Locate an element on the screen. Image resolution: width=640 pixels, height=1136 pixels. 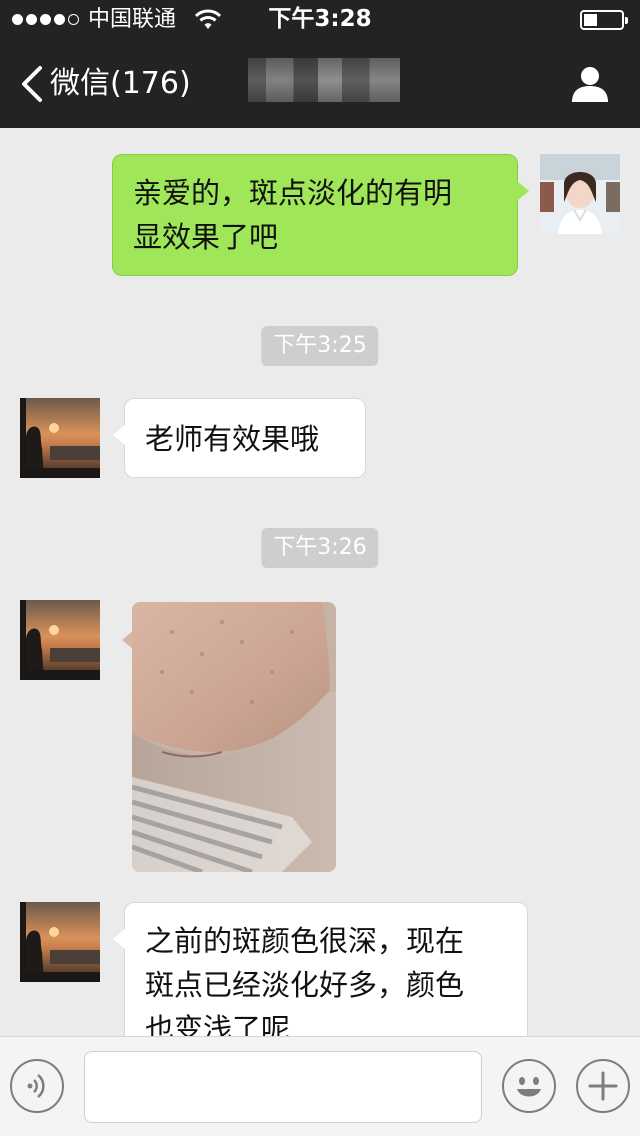
timestamp: 下午3:25 is located at coordinates (320, 346).